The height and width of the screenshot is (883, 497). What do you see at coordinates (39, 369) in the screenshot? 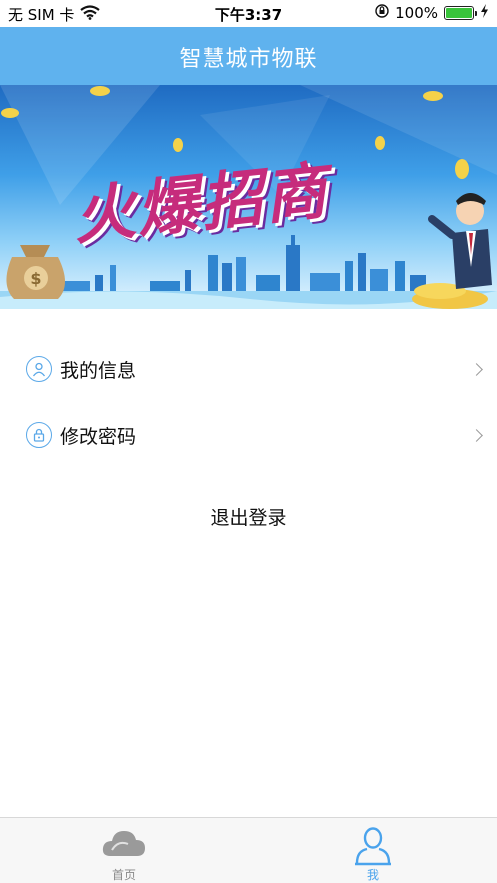
I see `user-icon` at bounding box center [39, 369].